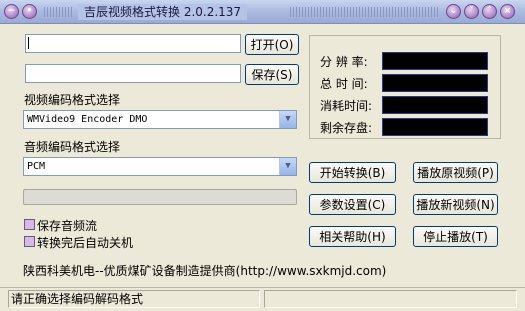  I want to click on audio-codec-label: 音频编码格式选择, so click(72, 147).